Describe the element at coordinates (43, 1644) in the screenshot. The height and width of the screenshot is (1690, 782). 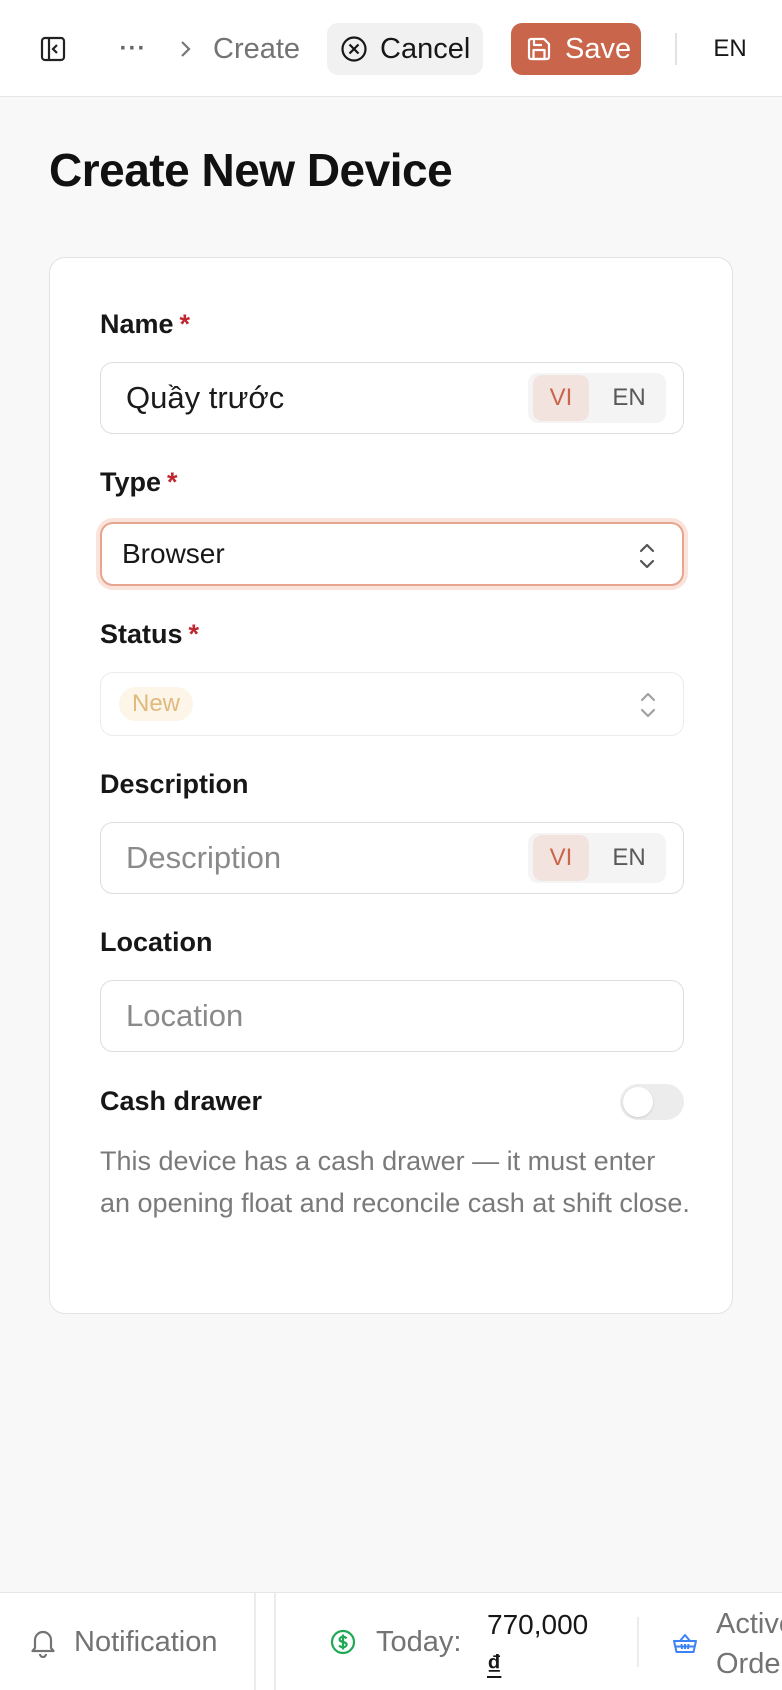
I see `bell-icon` at that location.